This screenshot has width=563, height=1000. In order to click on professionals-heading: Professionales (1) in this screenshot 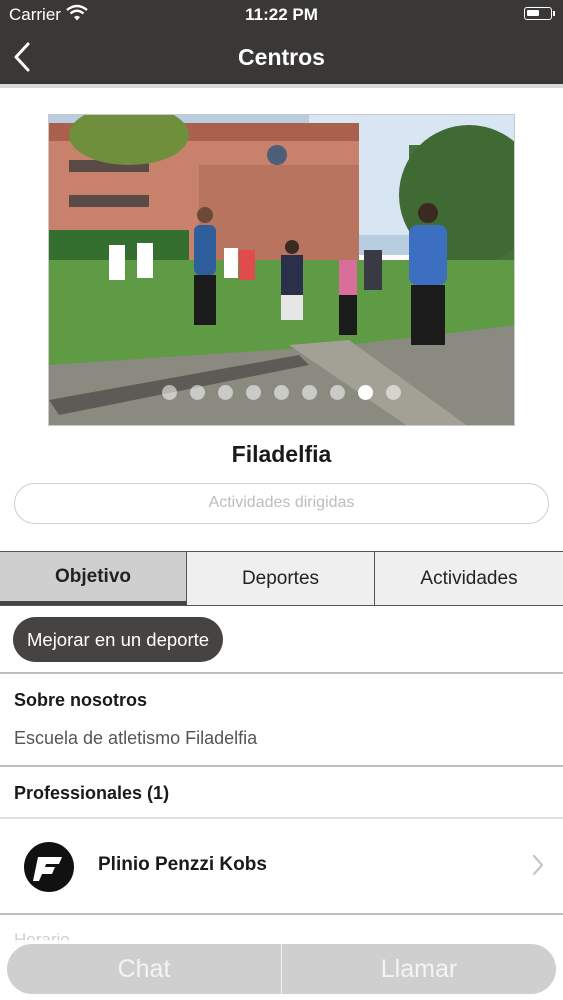, I will do `click(92, 793)`.